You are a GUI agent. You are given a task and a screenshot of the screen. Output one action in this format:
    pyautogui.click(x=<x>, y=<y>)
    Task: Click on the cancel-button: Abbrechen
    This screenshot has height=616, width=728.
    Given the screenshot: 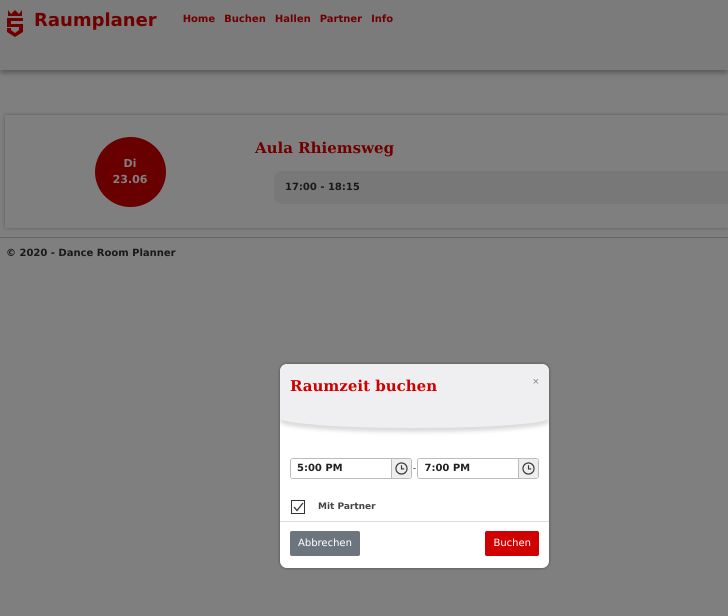 What is the action you would take?
    pyautogui.click(x=325, y=543)
    